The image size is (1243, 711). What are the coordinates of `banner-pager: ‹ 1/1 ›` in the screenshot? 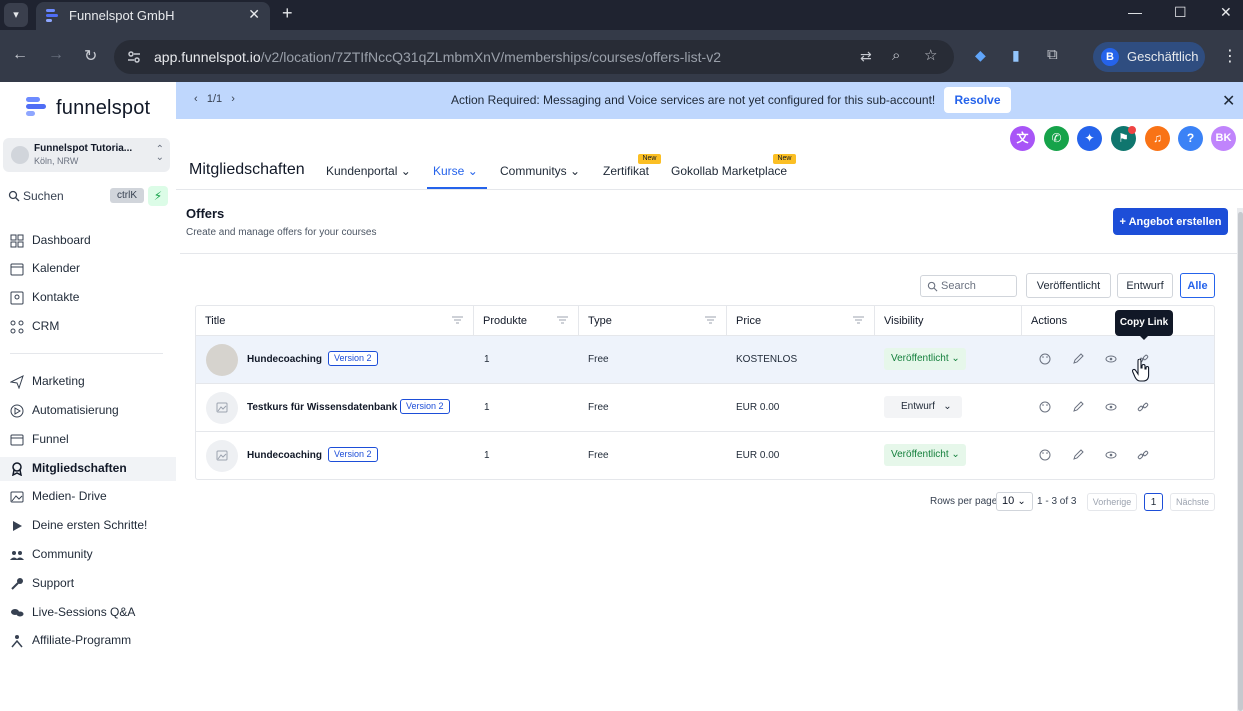 It's located at (214, 99).